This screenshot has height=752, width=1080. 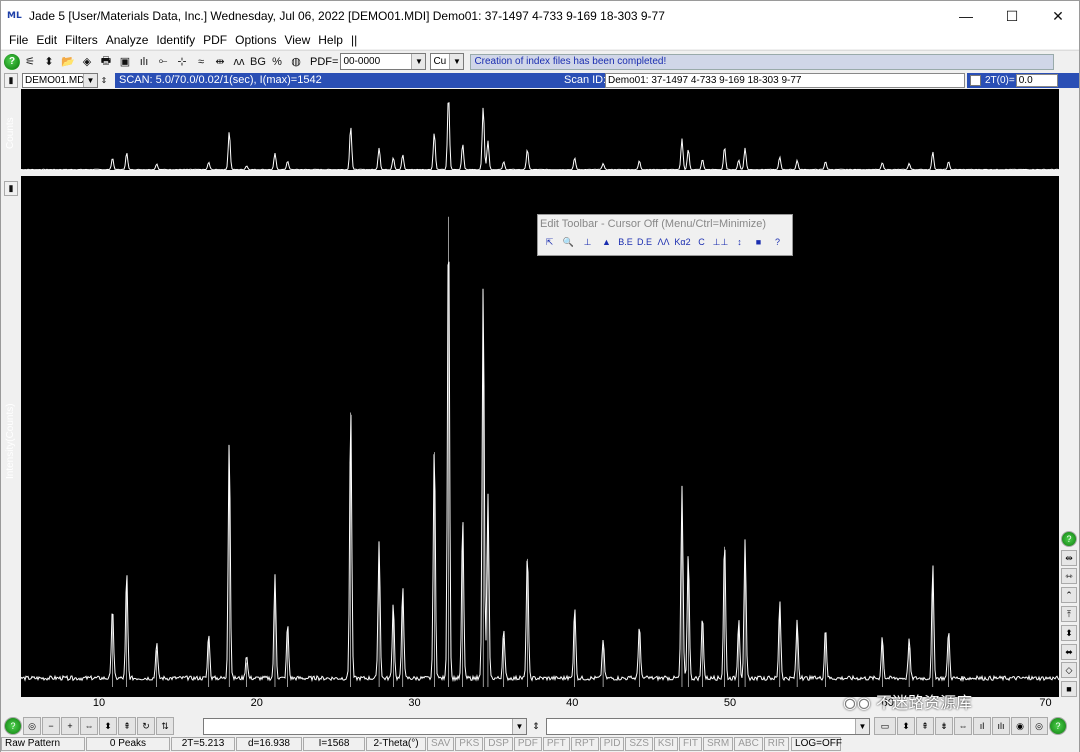 What do you see at coordinates (1069, 652) in the screenshot?
I see `move-horizontal-icon: ⬌` at bounding box center [1069, 652].